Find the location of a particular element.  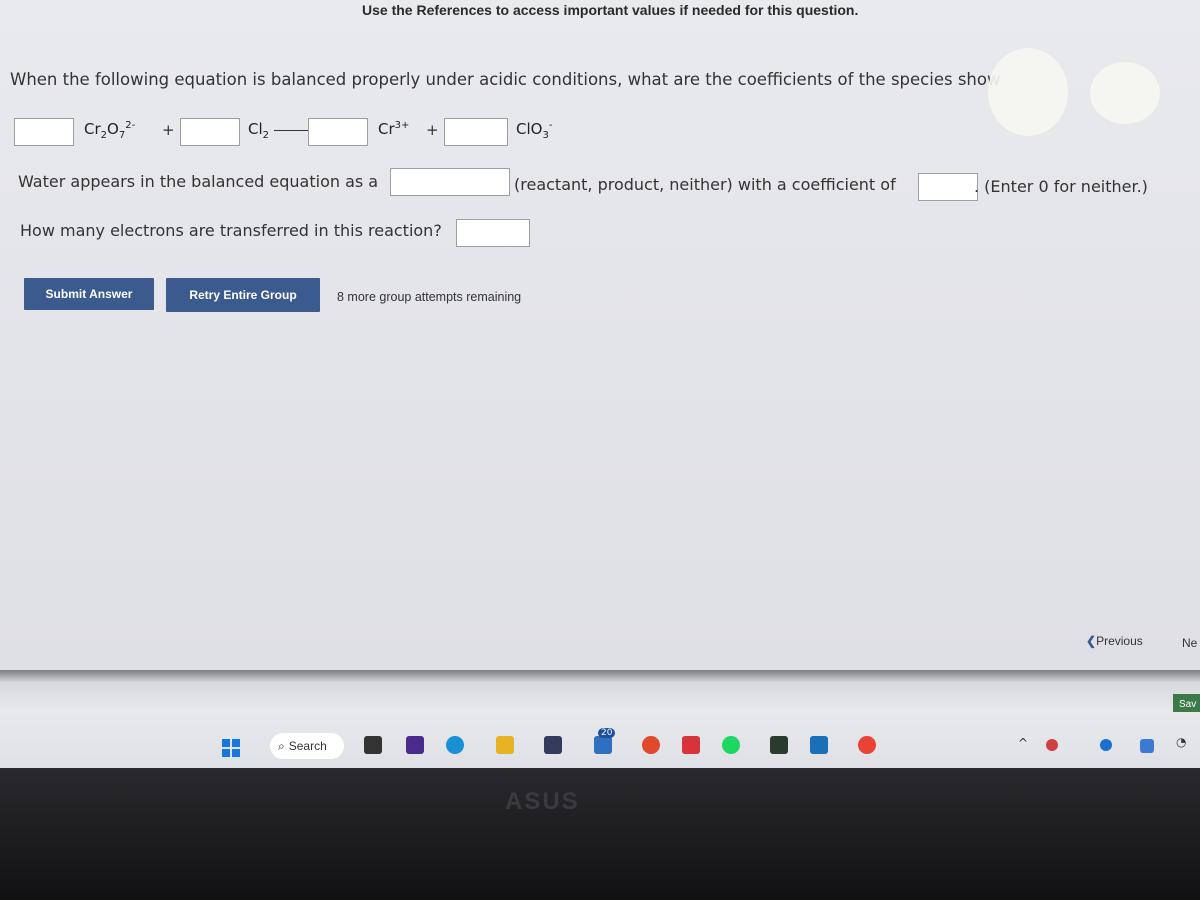

attempts-remaining: 8 more group attempts remaining is located at coordinates (429, 297).